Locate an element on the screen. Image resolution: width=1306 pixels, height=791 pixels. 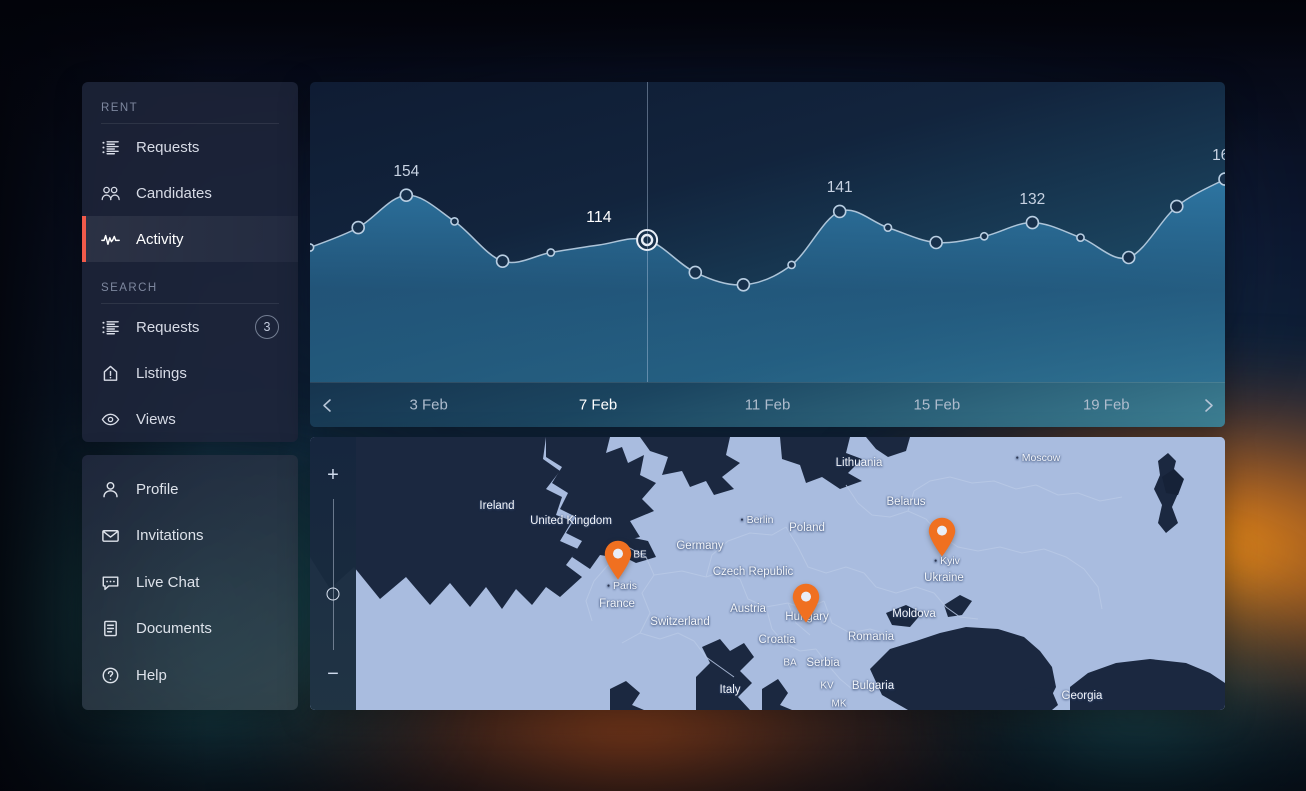
sidebar-item-listings: Listings is located at coordinates (190, 373).